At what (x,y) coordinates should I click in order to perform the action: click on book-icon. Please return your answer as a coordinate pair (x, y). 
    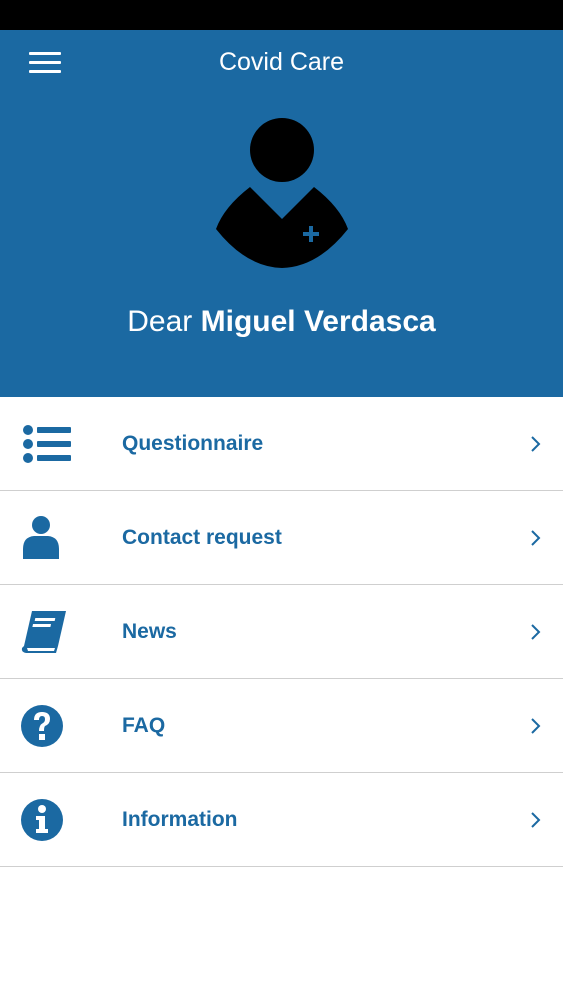
    Looking at the image, I should click on (43, 631).